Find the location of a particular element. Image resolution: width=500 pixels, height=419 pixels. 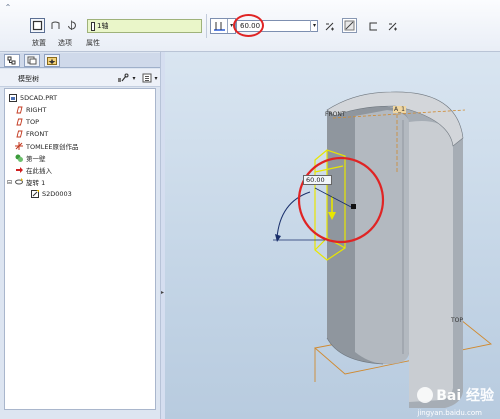

tree-item-label: 第一壁 is located at coordinates (36, 159).